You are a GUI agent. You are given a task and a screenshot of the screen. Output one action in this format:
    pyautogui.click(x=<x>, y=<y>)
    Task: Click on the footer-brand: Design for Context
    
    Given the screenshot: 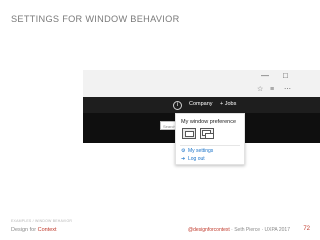 What is the action you would take?
    pyautogui.click(x=34, y=230)
    